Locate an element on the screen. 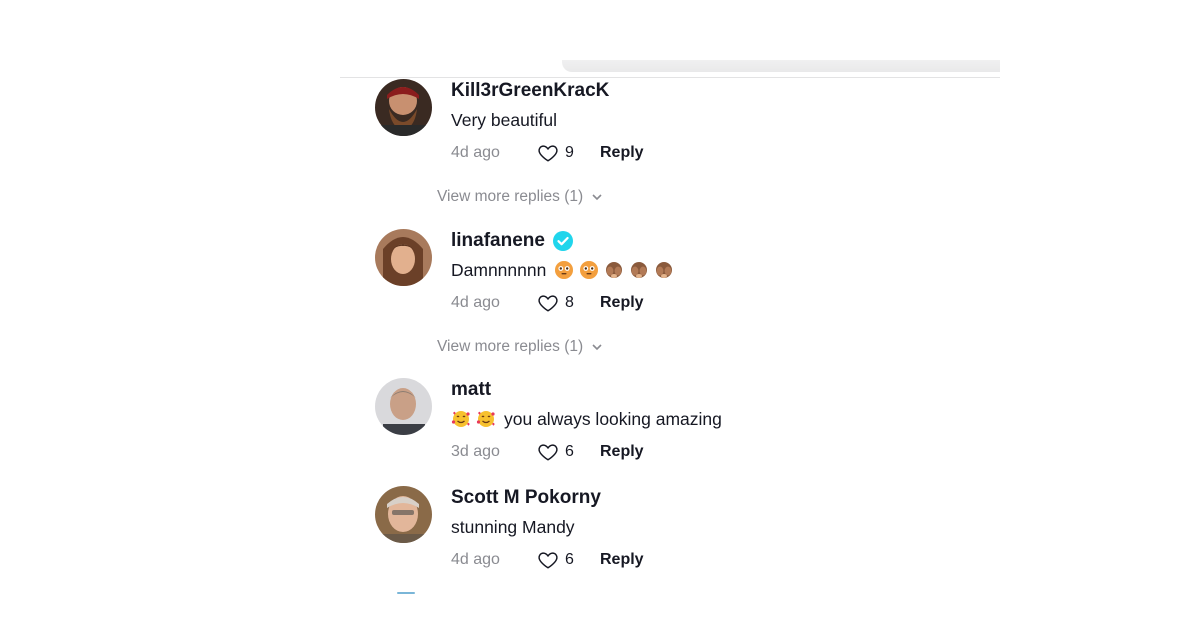 This screenshot has width=1200, height=628. comment-time: 3d ago is located at coordinates (475, 451).